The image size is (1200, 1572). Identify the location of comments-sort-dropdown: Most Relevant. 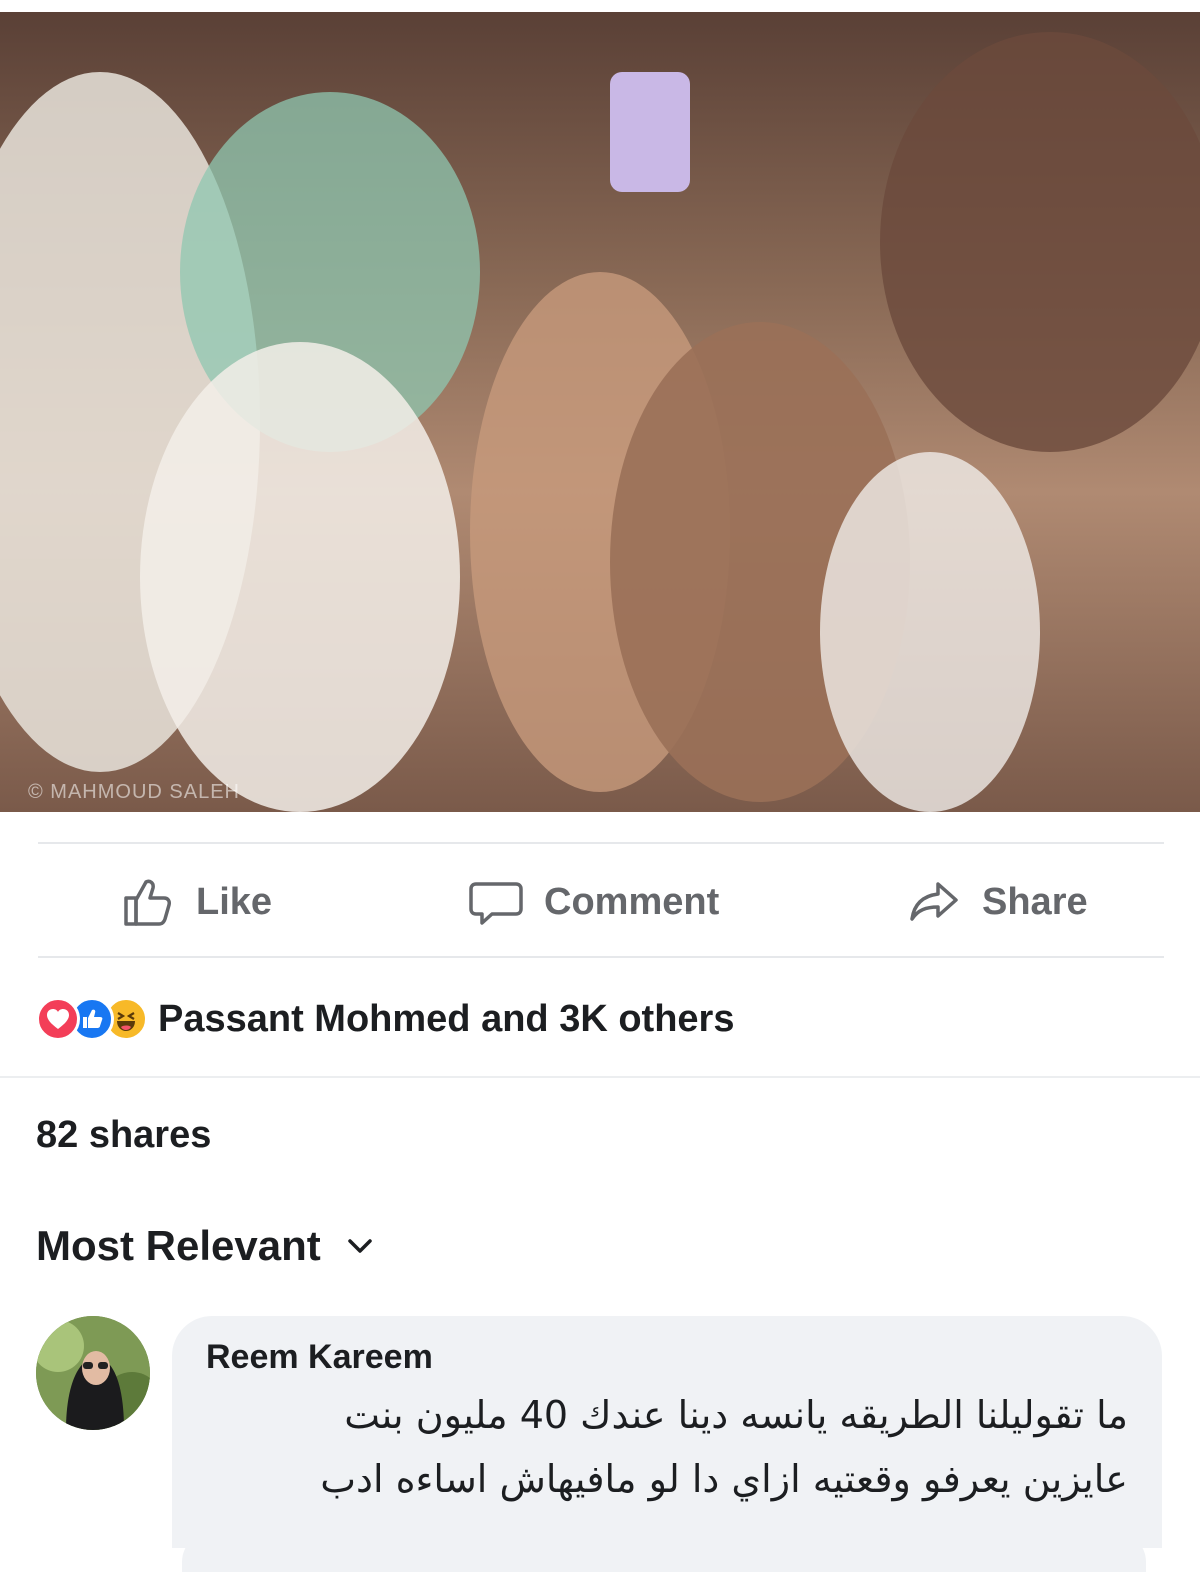
(204, 1246).